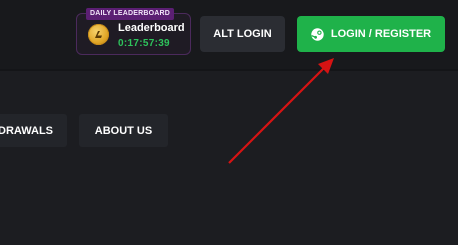 This screenshot has width=458, height=245. What do you see at coordinates (98, 34) in the screenshot?
I see `coin-icon` at bounding box center [98, 34].